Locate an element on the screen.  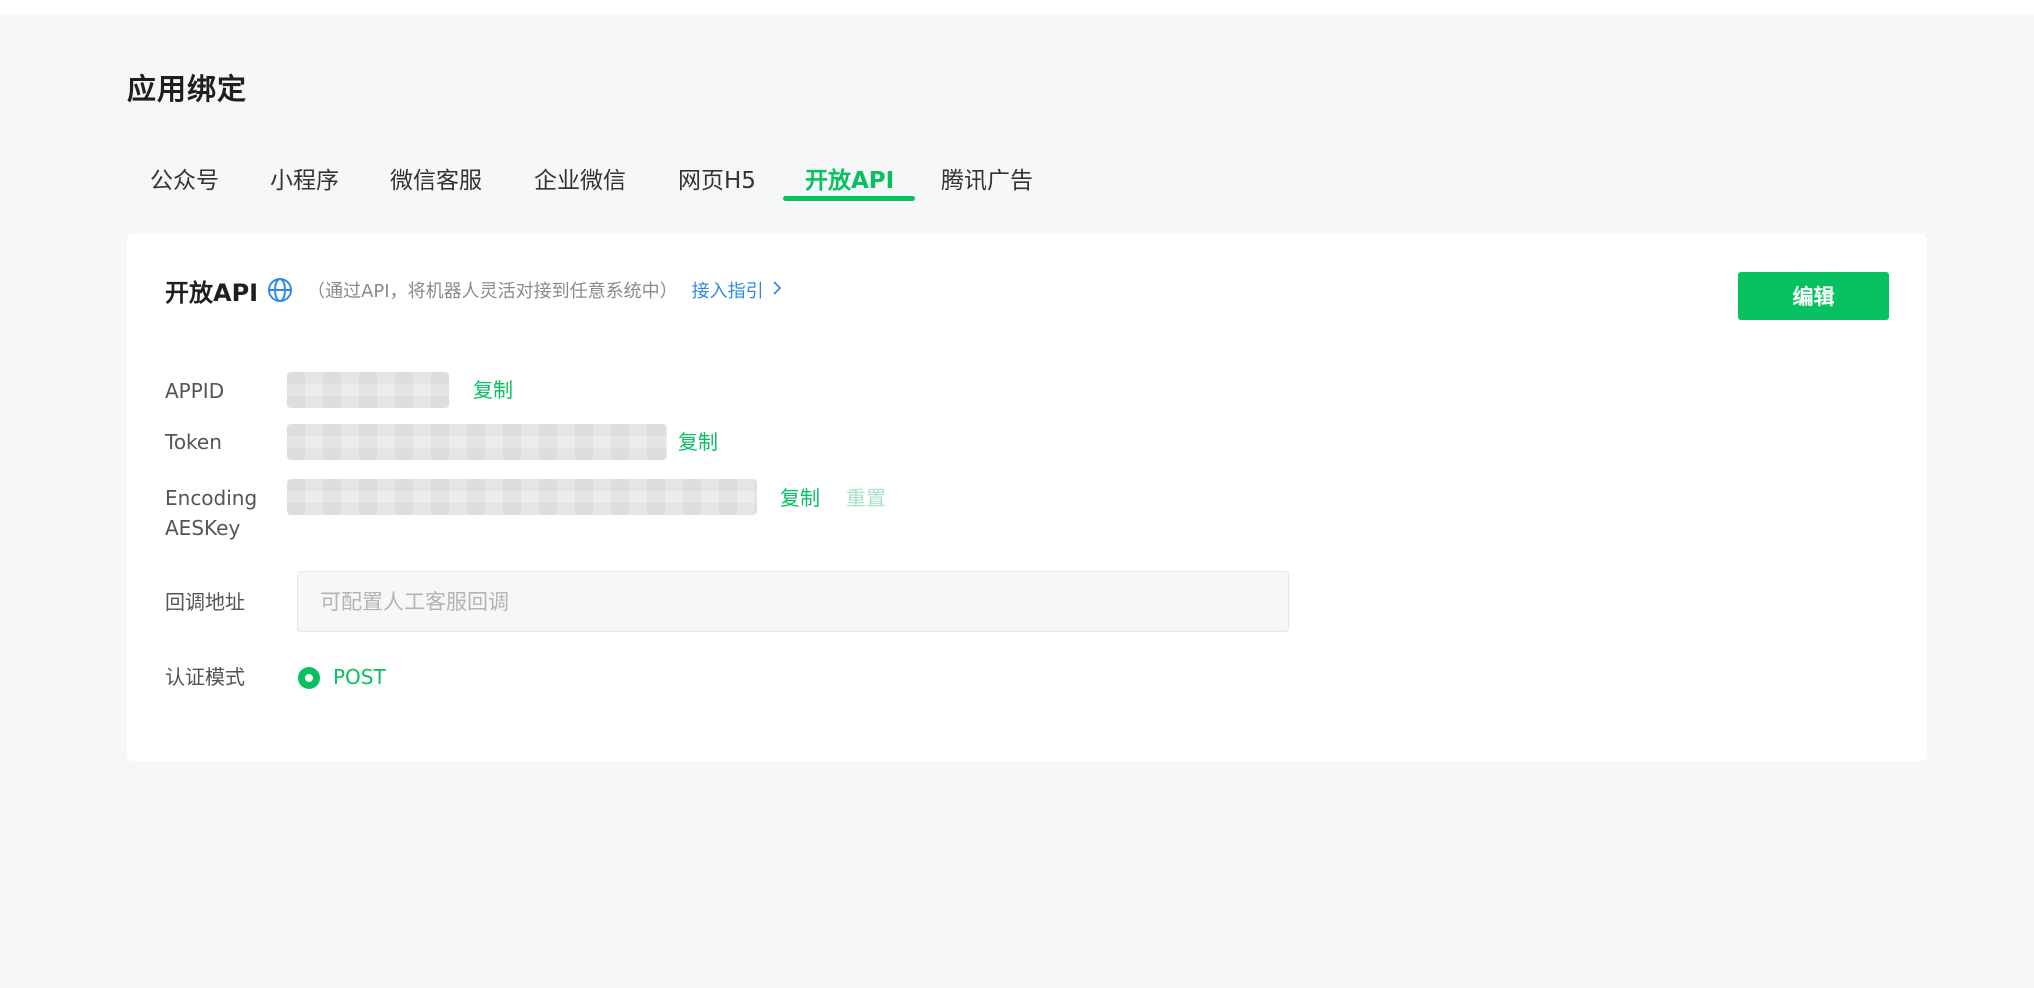
integration-guide-link: 接入指引 is located at coordinates (737, 290).